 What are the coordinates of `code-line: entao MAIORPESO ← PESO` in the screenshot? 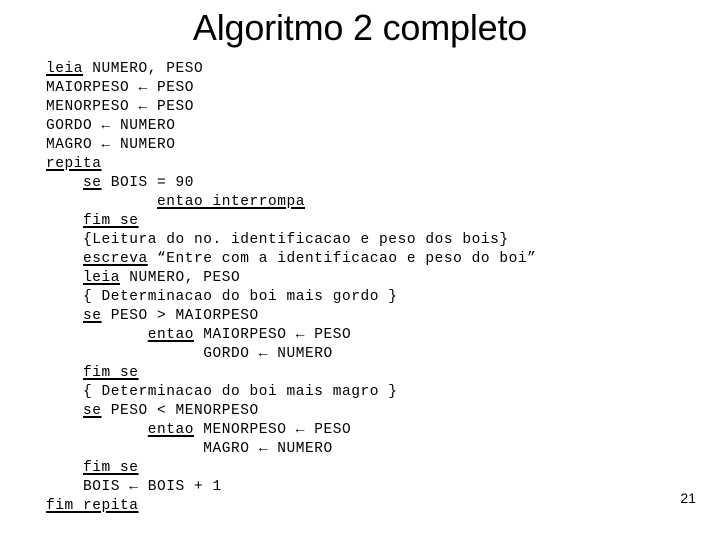 It's located at (366, 335).